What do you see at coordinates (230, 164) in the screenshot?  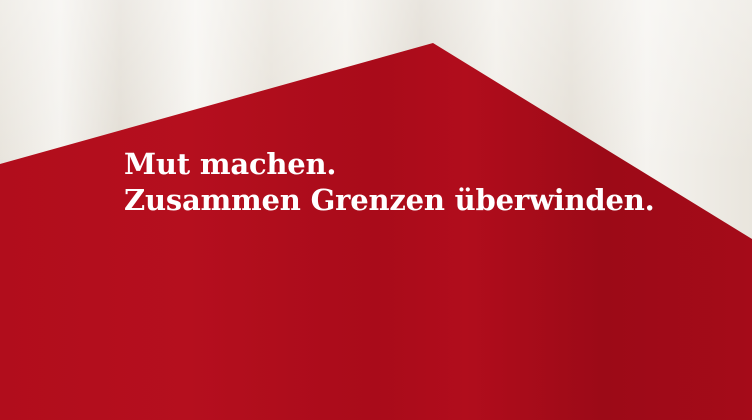 I see `headline-line-1: Mut machen.` at bounding box center [230, 164].